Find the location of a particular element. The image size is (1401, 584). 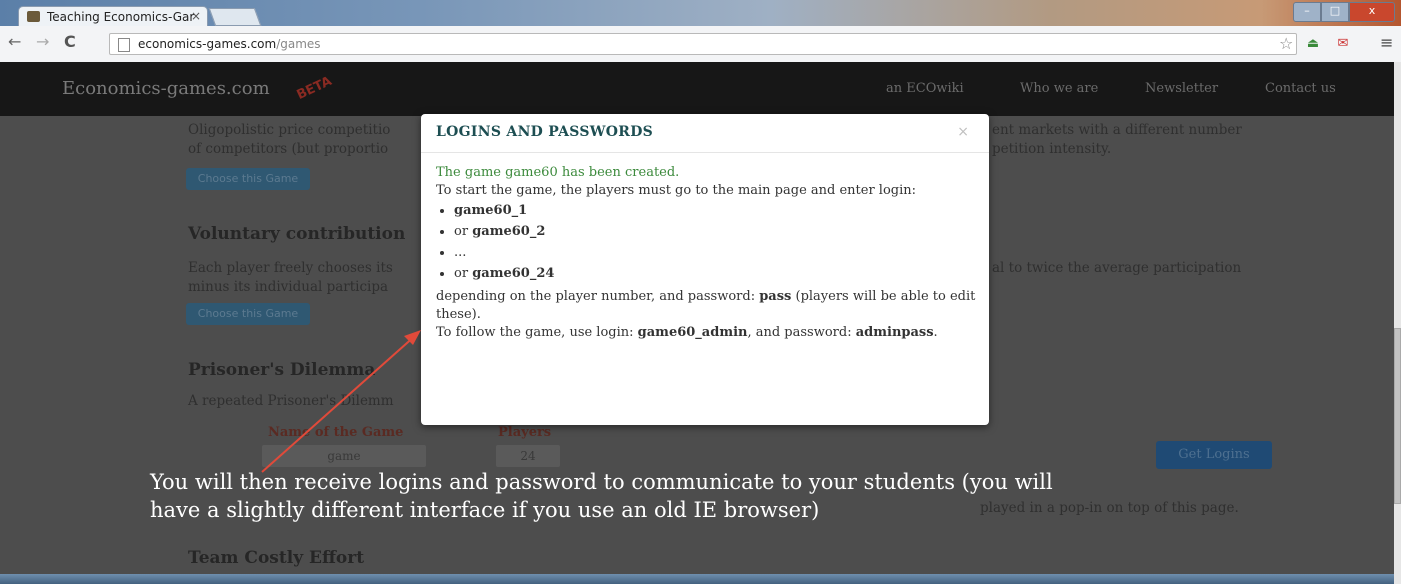

get-logins-button: Get Logins is located at coordinates (1214, 455).